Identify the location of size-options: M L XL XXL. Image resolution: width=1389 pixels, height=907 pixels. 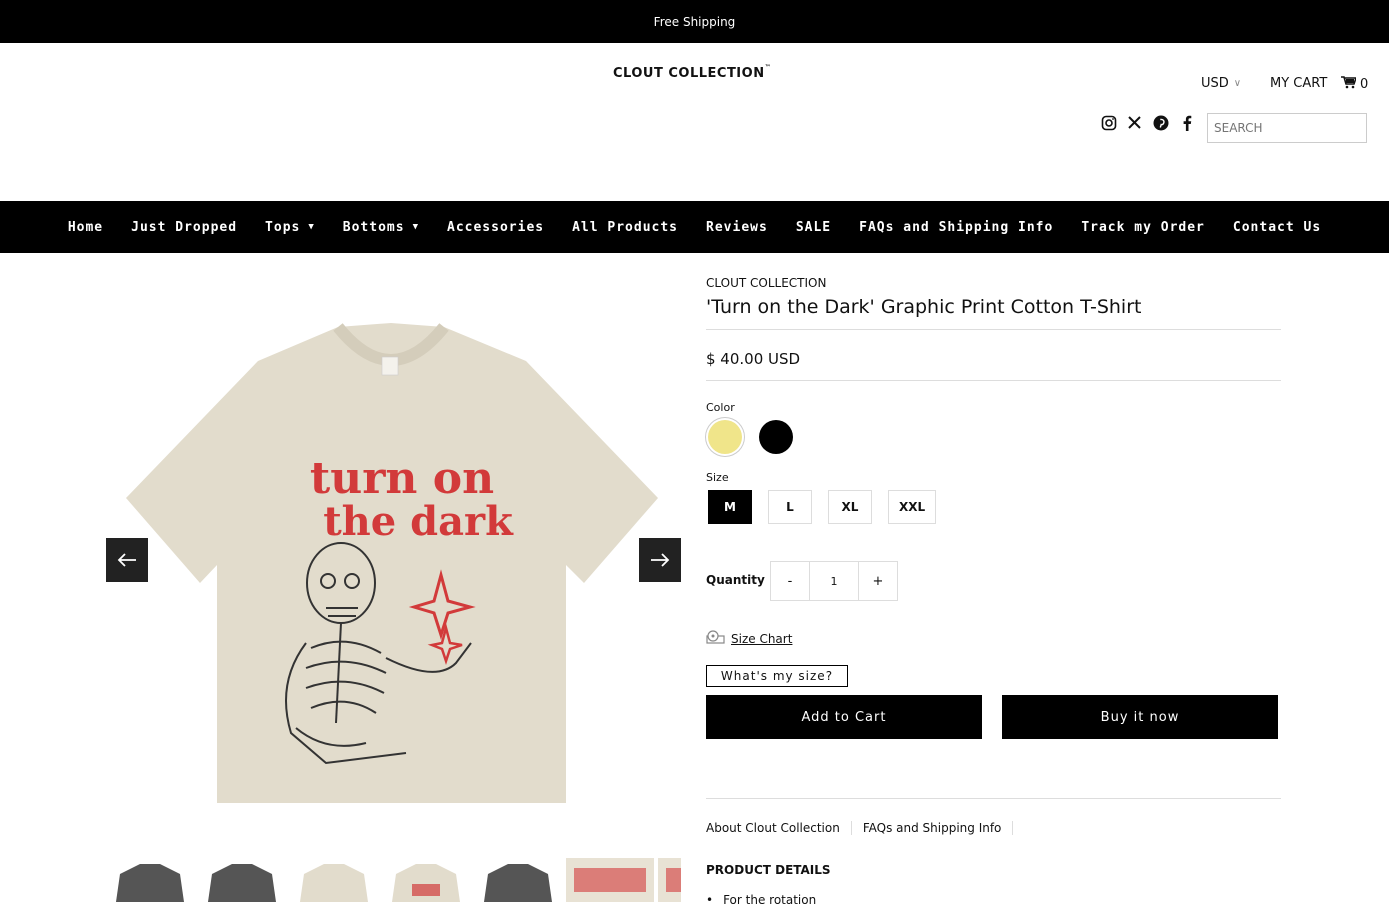
(822, 507).